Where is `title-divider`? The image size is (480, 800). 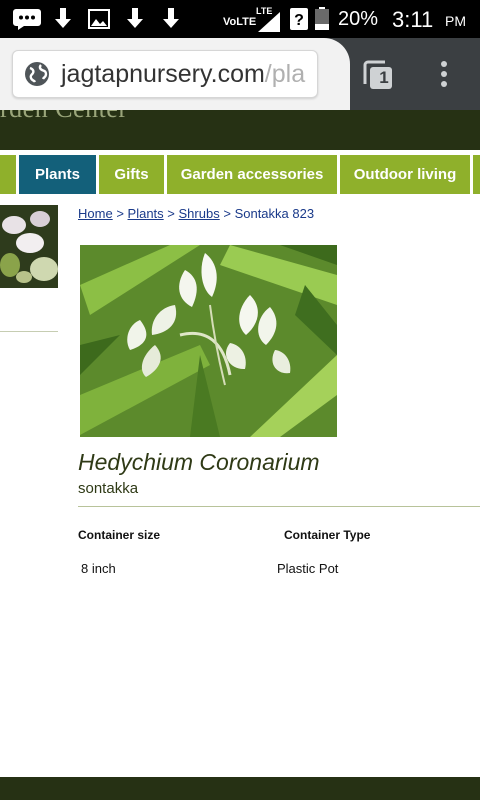 title-divider is located at coordinates (279, 506).